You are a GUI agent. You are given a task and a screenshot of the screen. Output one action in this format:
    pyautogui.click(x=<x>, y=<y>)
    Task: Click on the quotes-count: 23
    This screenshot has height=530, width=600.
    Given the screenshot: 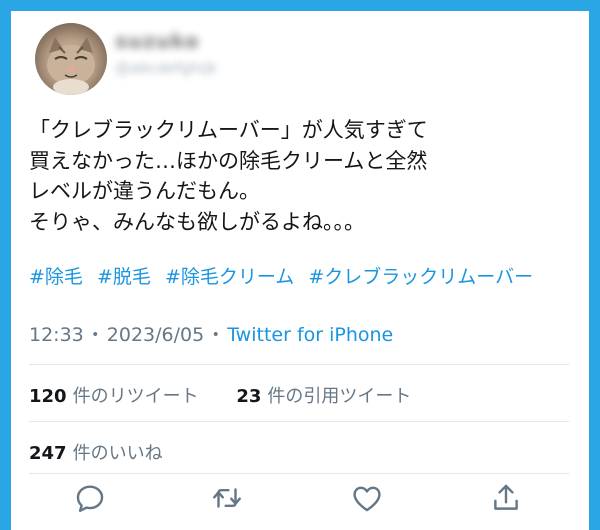 What is the action you would take?
    pyautogui.click(x=249, y=396)
    